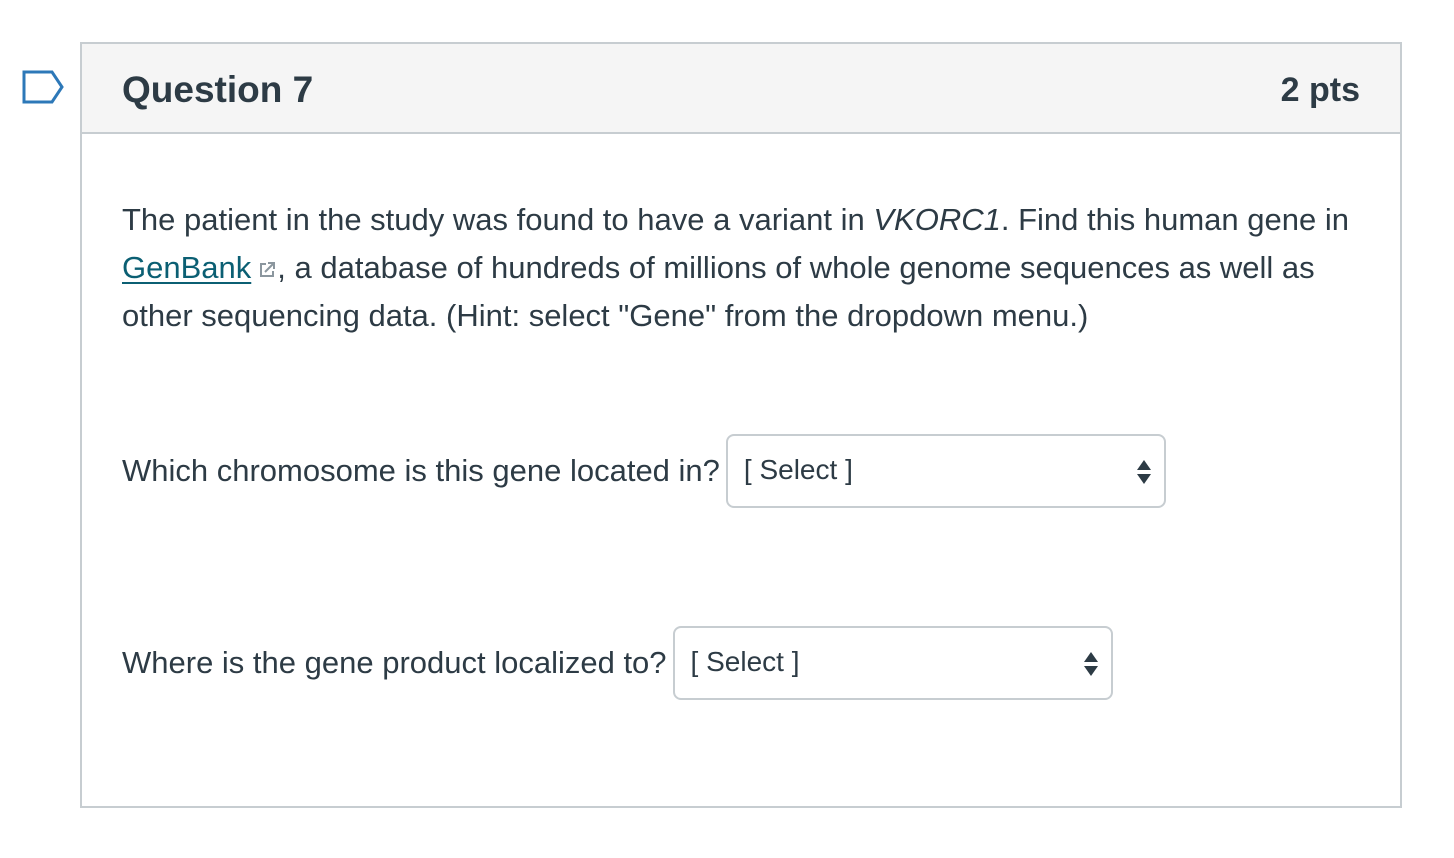  I want to click on chromosome-select: [ Select ], so click(945, 471).